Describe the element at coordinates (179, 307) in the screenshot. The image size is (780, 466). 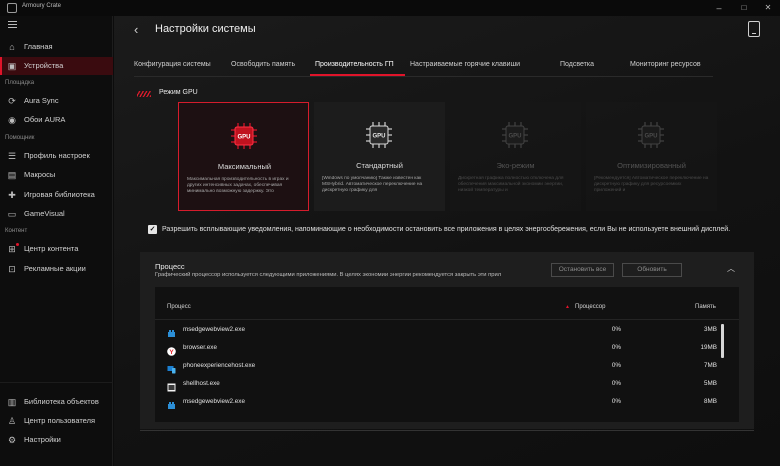
I see `column-header-process: Процесс` at that location.